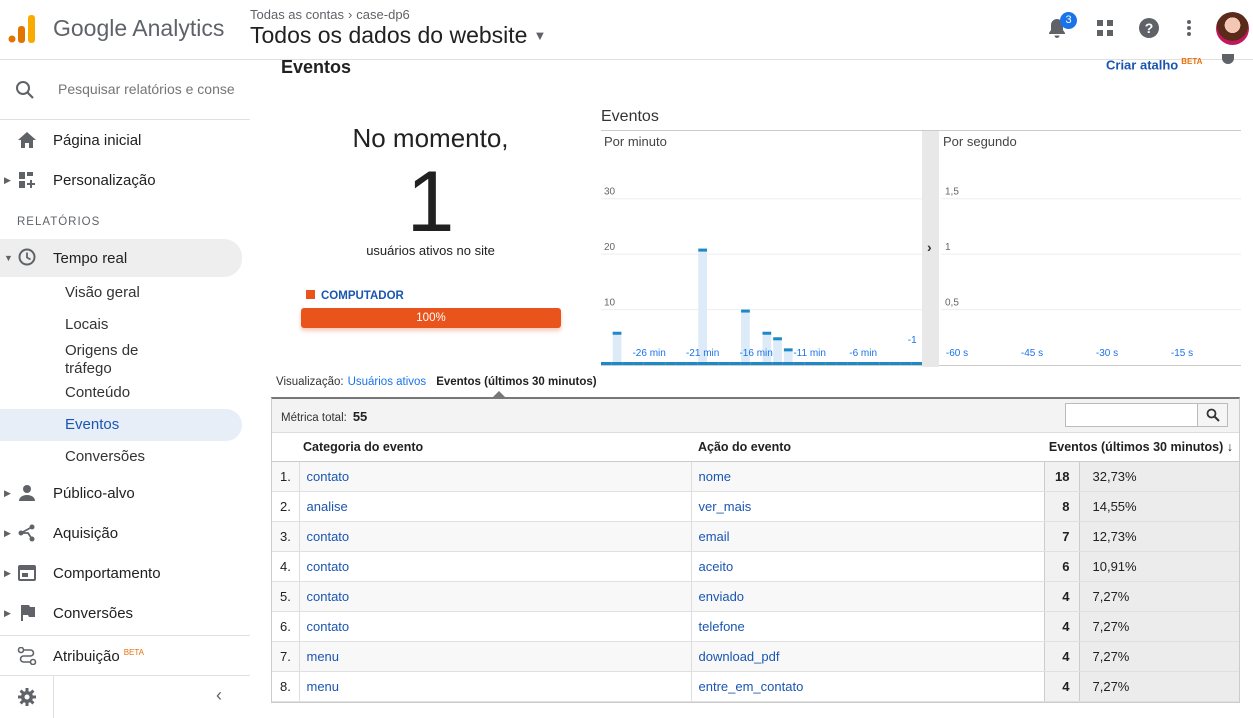 The width and height of the screenshot is (1253, 718). What do you see at coordinates (980, 141) in the screenshot?
I see `per-second-title: Por segundo` at bounding box center [980, 141].